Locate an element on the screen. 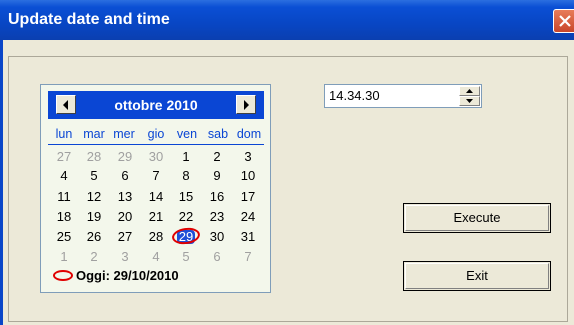  execute-label: Execute is located at coordinates (477, 217).